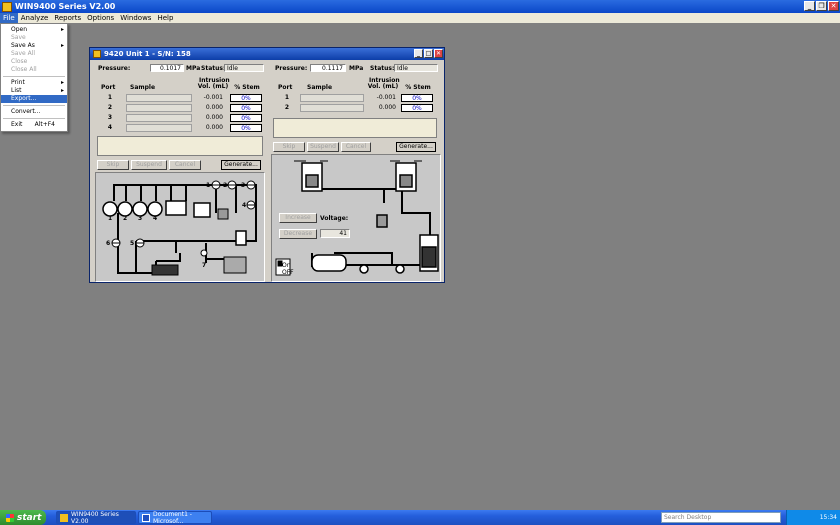 The width and height of the screenshot is (840, 525). I want to click on low-pressure-schematic: 1 2 3 4 5 6 7 1 2 3 4, so click(180, 227).